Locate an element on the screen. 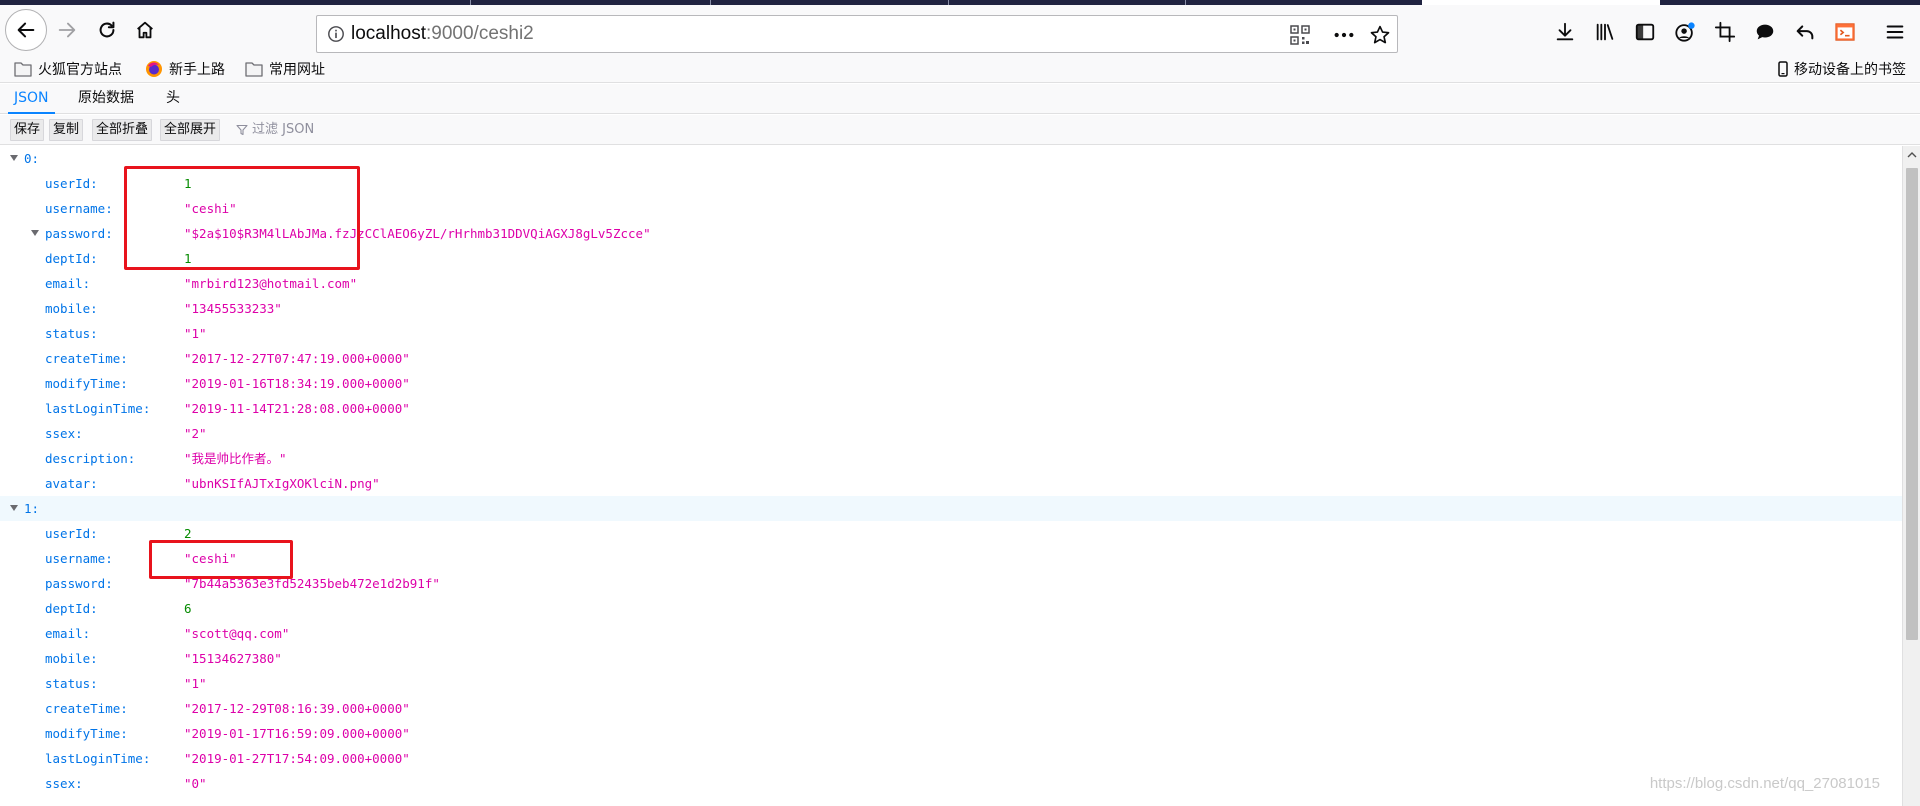  copy-button: 复制 is located at coordinates (66, 130).